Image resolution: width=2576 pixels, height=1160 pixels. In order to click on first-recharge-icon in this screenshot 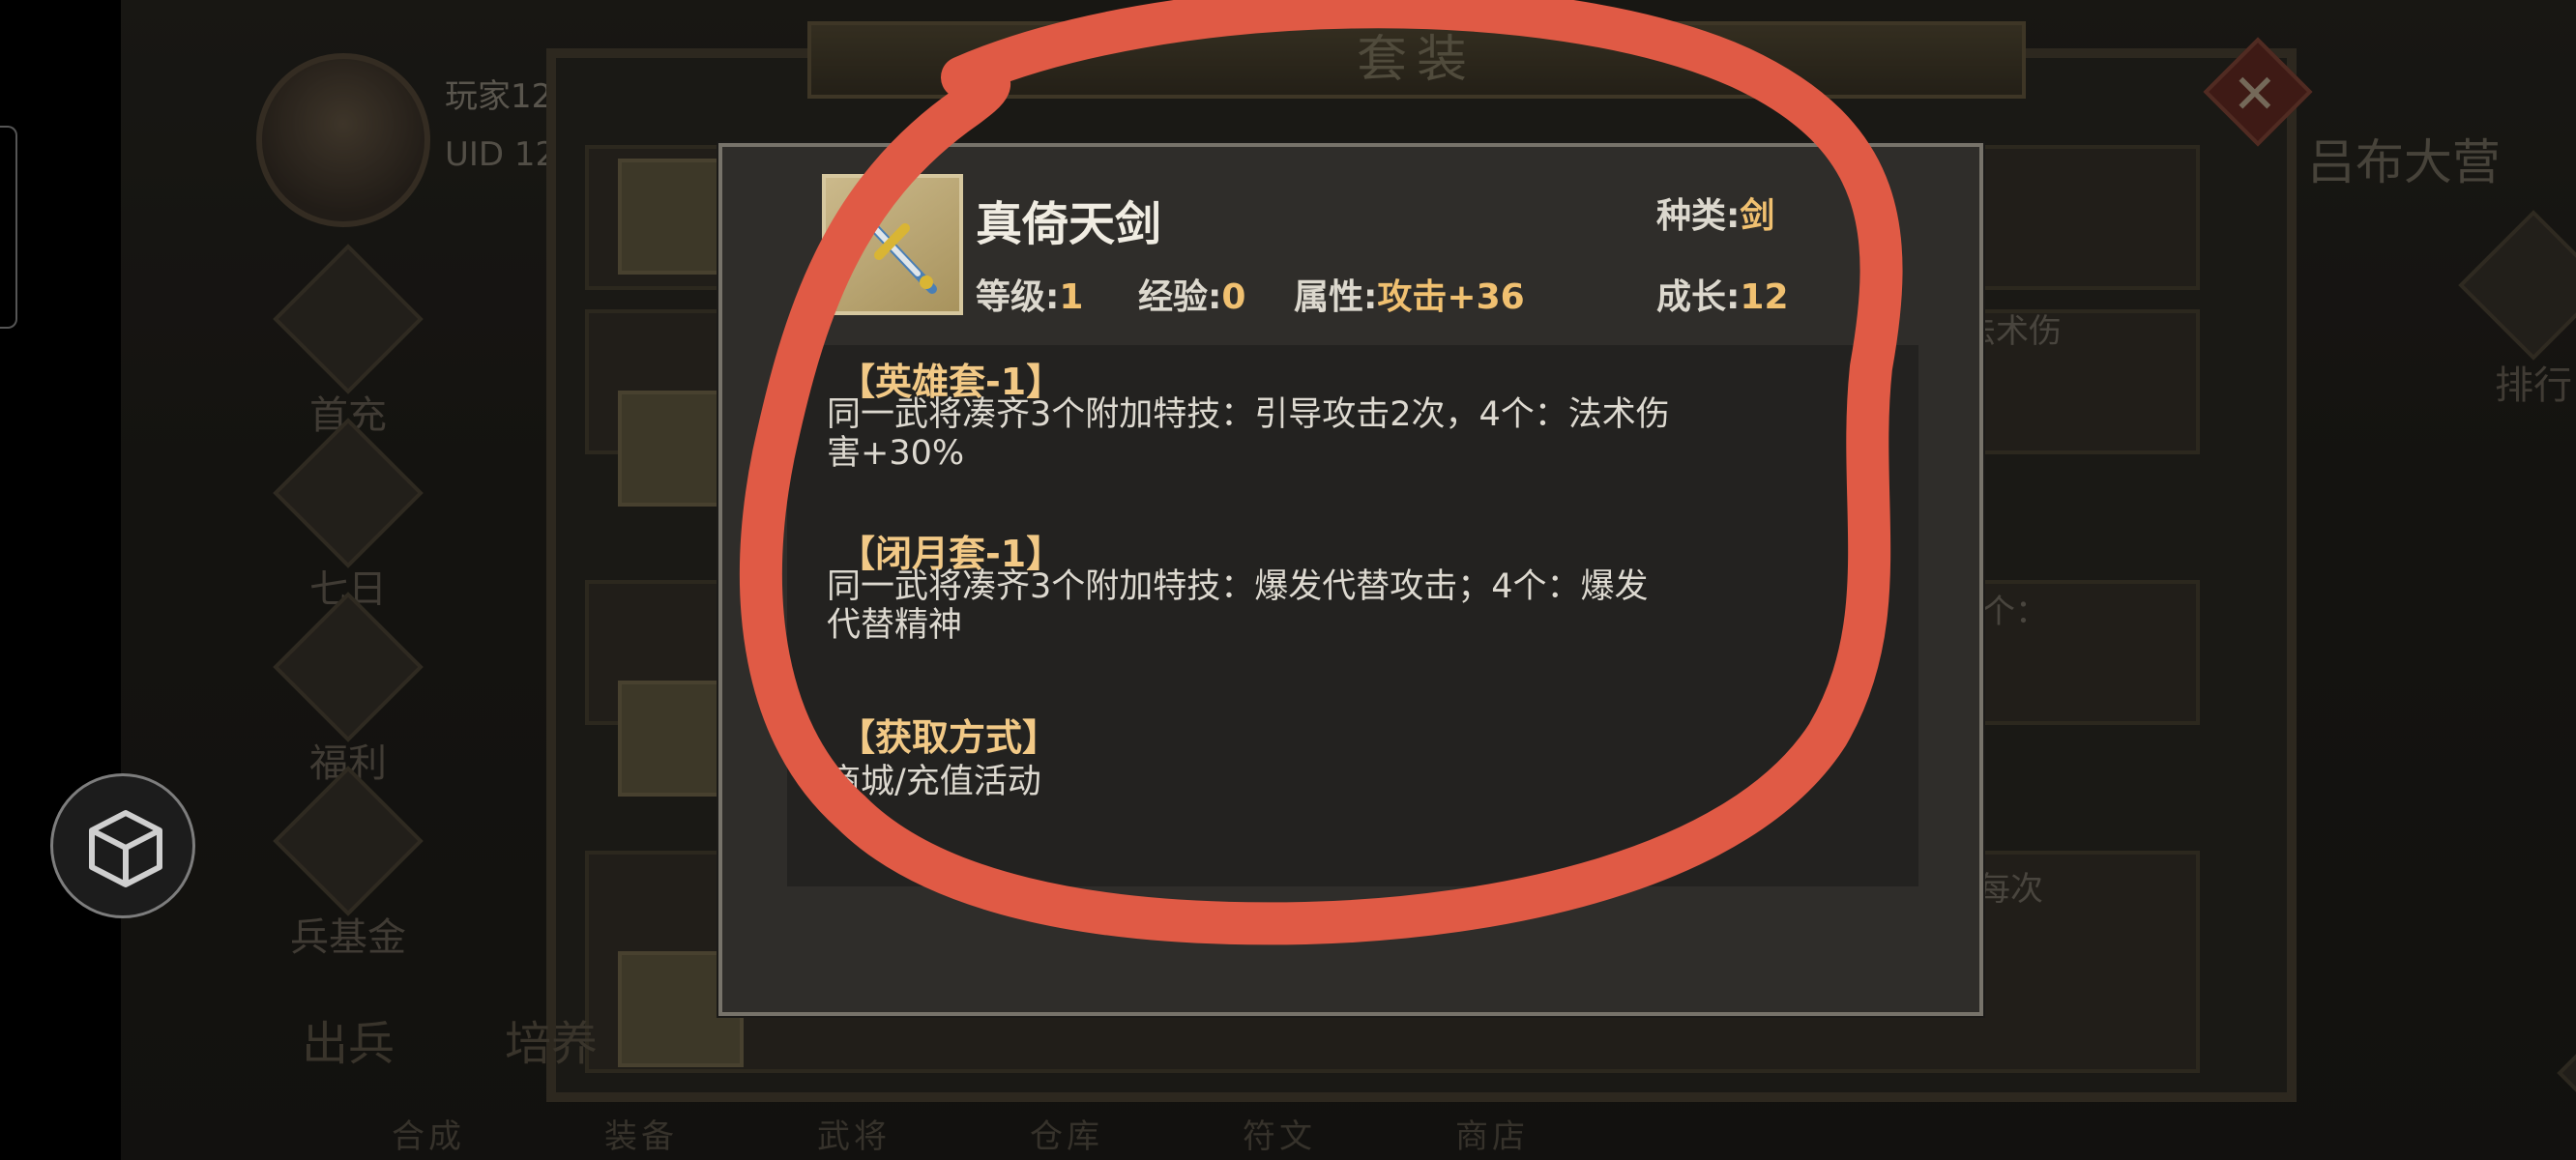, I will do `click(348, 319)`.